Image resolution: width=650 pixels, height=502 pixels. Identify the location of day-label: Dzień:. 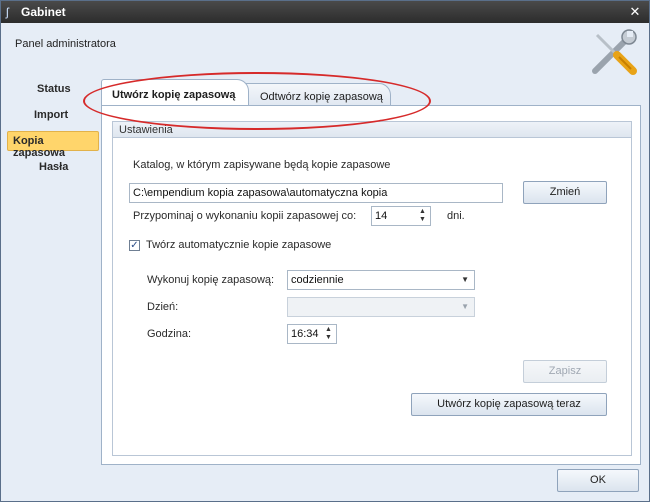
(163, 307).